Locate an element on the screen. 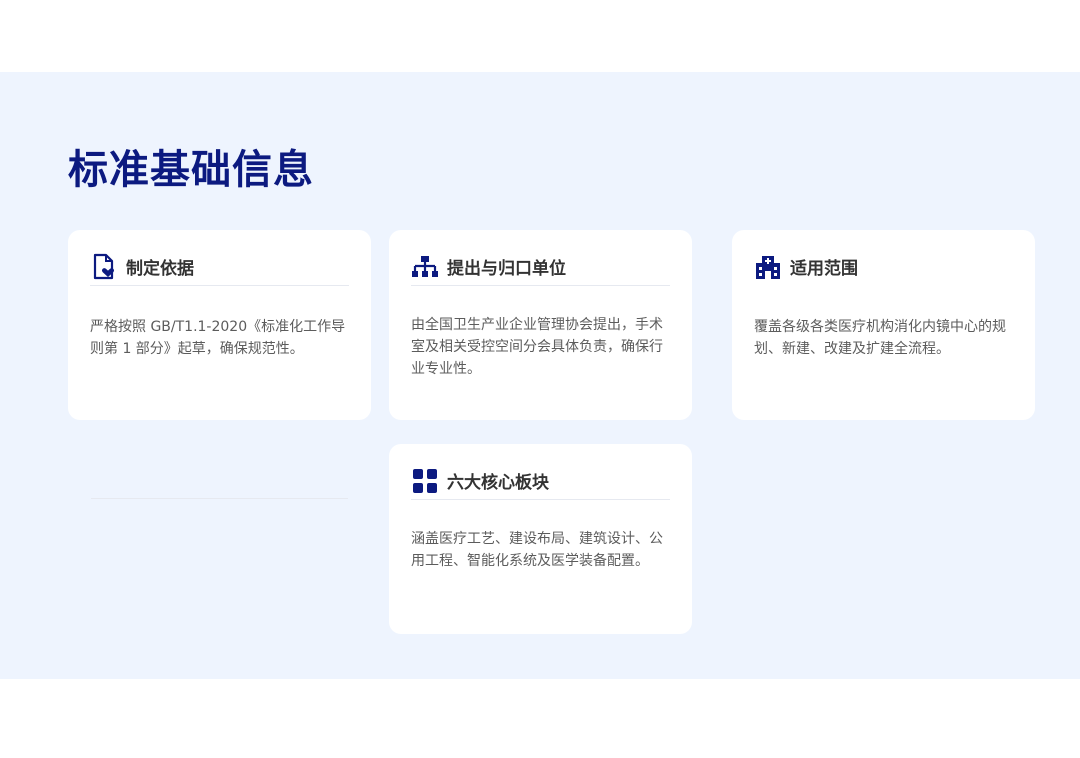 This screenshot has height=758, width=1080. card-scope: 适用范围 覆盖各级各类医疗机构消化内镜中心的规划、新建、改建及扩建全流程。 is located at coordinates (883, 325).